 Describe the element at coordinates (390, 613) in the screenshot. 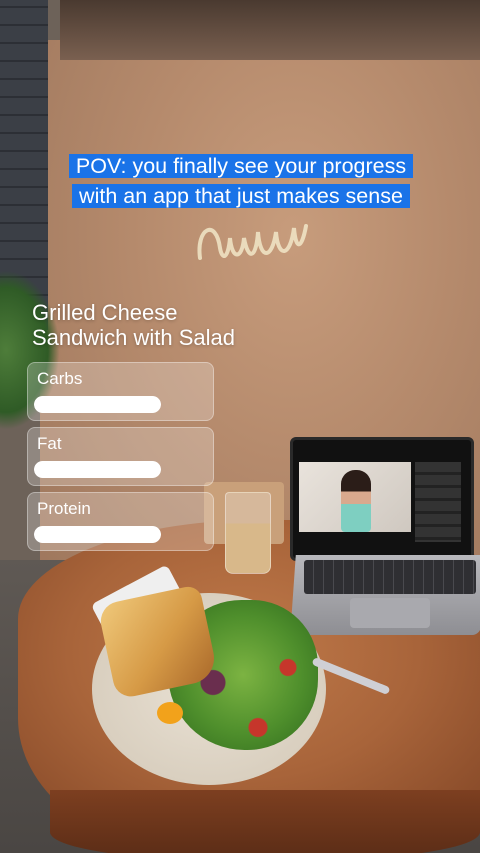

I see `laptop-trackpad` at that location.